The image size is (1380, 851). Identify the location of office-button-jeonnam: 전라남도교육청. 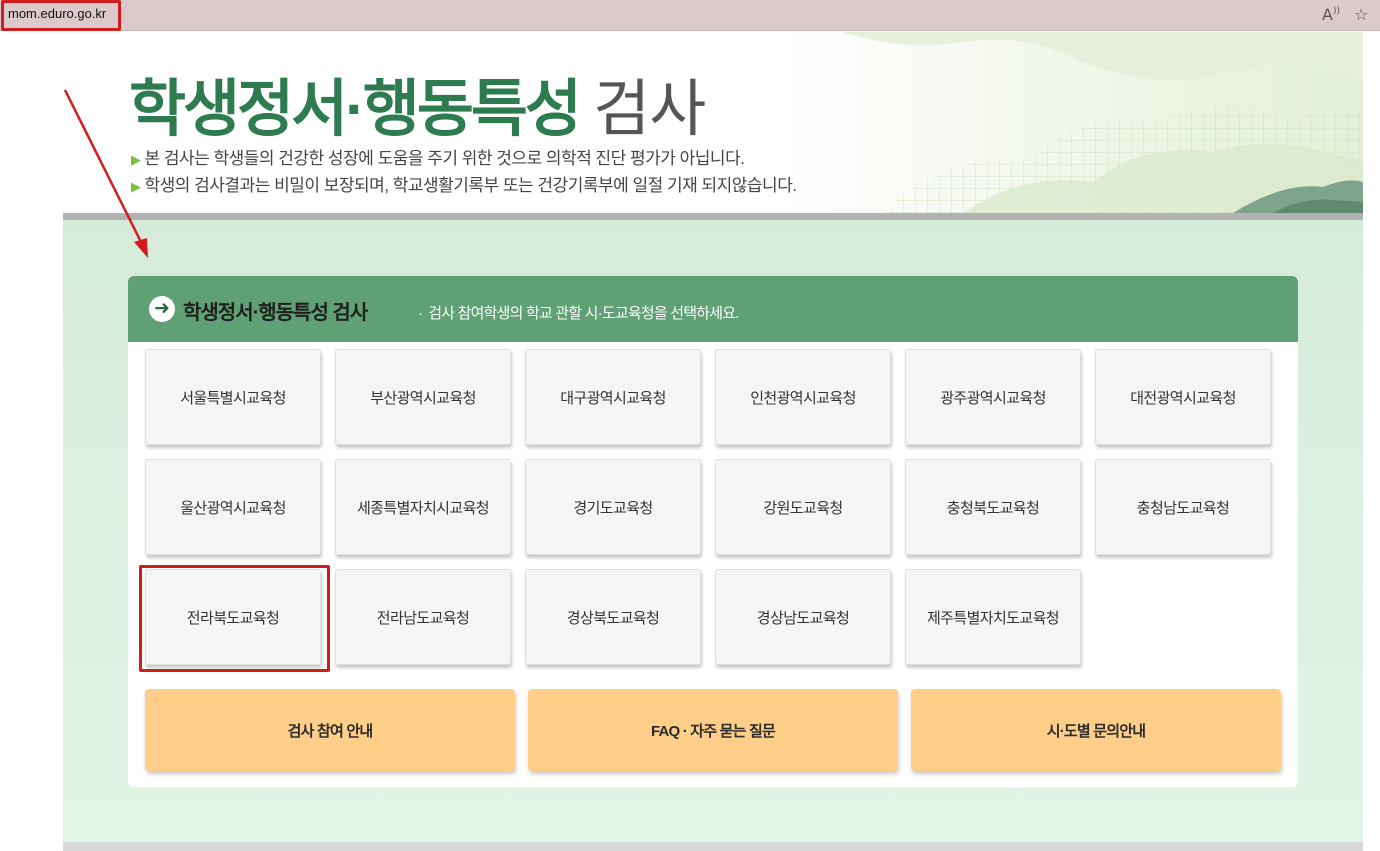
(423, 617).